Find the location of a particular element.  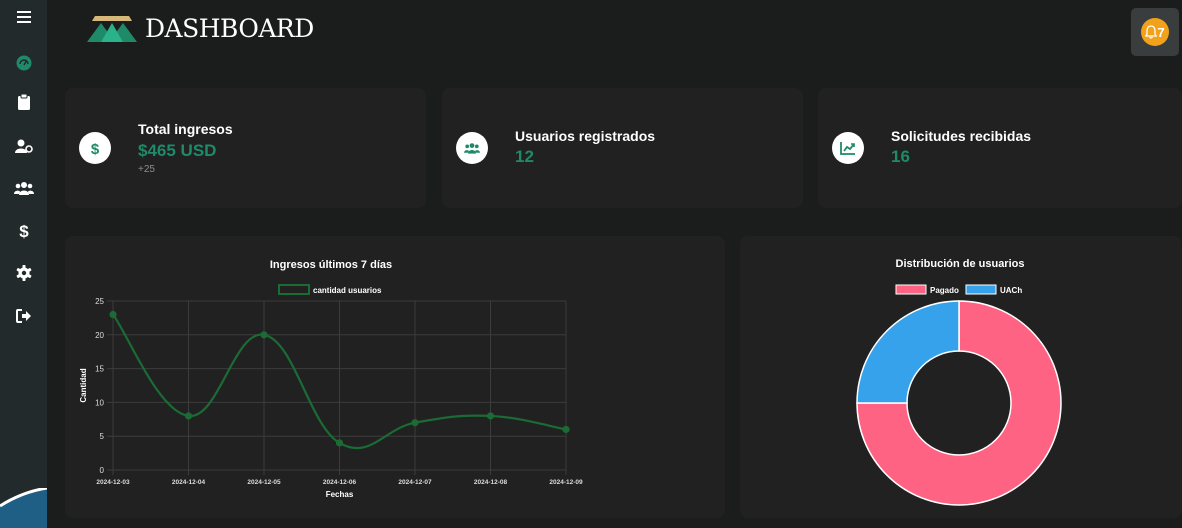

y-tick-label: 5 is located at coordinates (102, 436).